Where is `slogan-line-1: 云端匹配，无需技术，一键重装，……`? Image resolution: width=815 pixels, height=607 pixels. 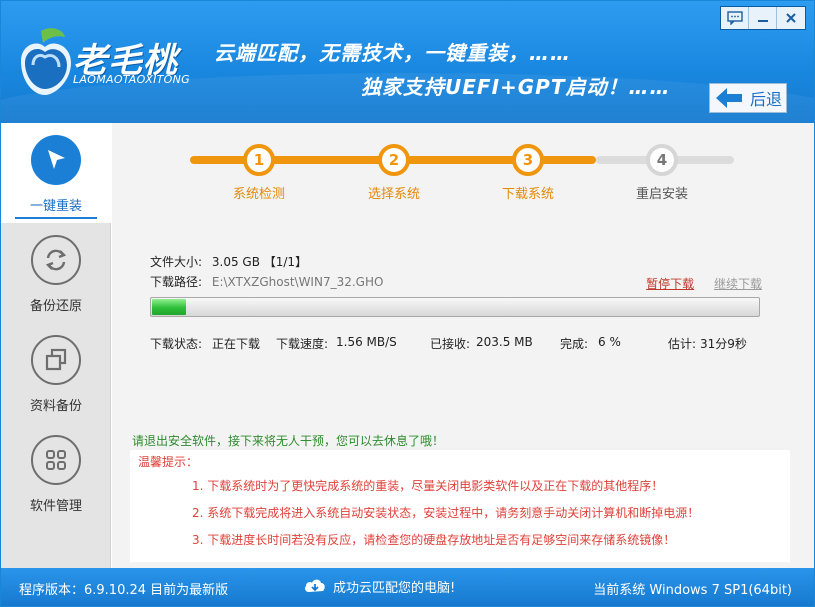 slogan-line-1: 云端匹配，无需技术，一键重装，…… is located at coordinates (392, 53).